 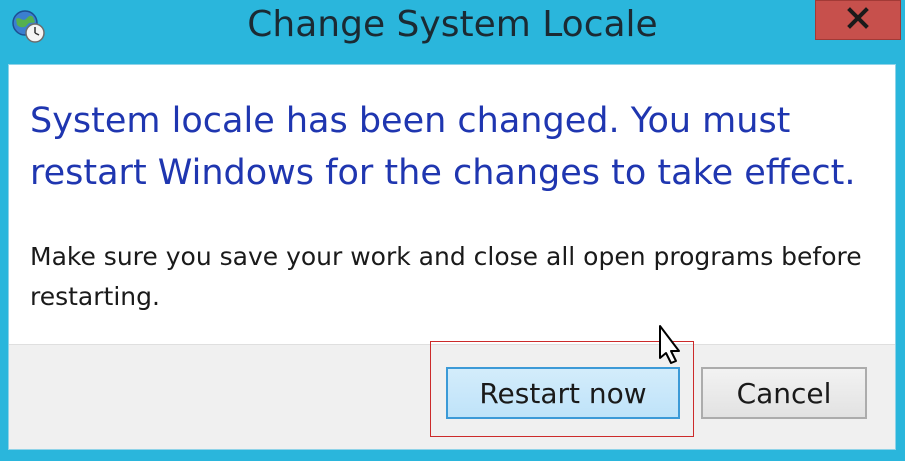 What do you see at coordinates (452, 24) in the screenshot?
I see `dialog-title: Change System Locale` at bounding box center [452, 24].